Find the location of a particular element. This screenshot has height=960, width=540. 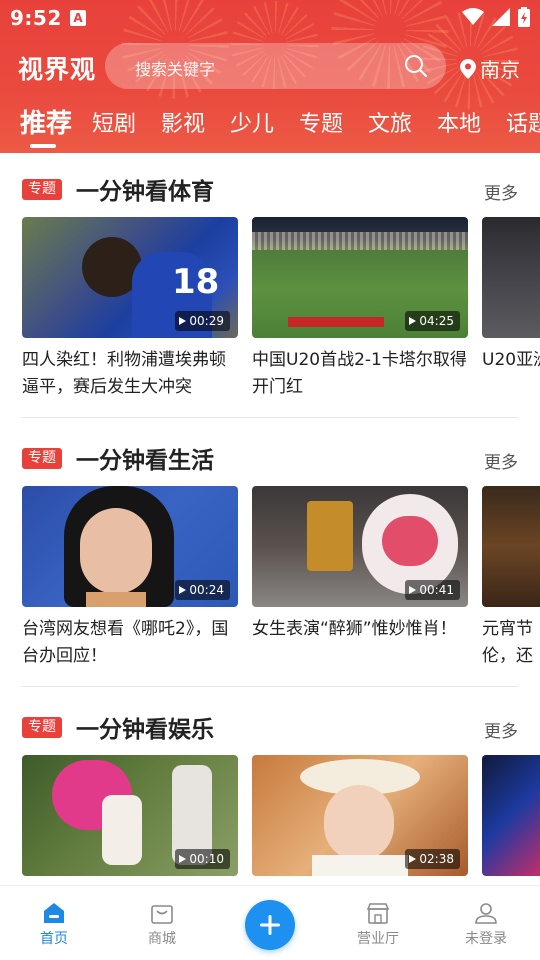

section-title: 一分钟看生活 is located at coordinates (145, 461).